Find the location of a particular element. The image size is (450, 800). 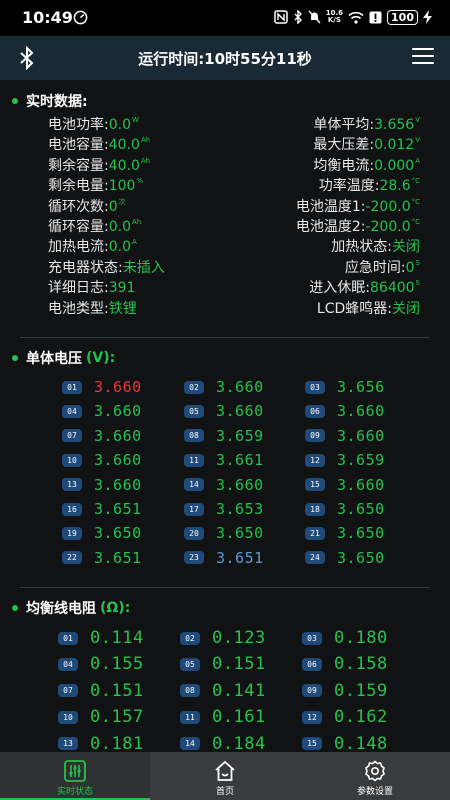

field-value: 3.656 is located at coordinates (394, 125).